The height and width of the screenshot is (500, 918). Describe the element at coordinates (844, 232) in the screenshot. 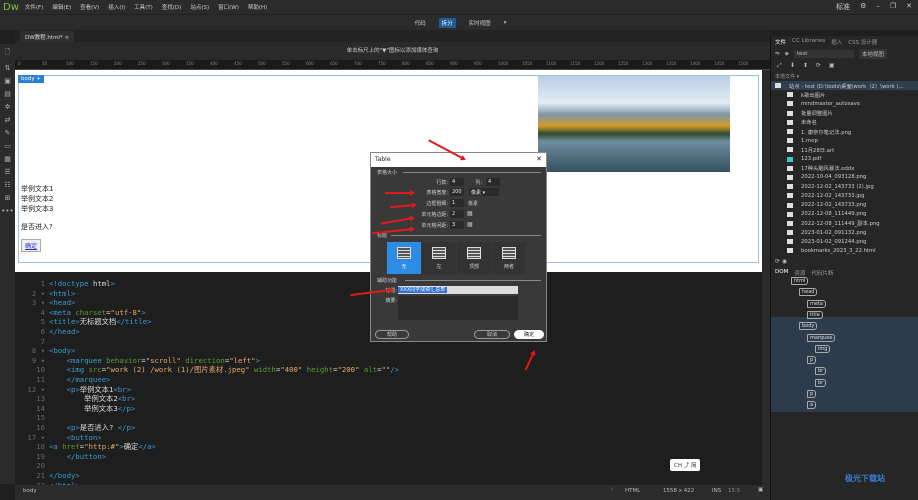

I see `file-item: 2023-01-02_091132.png` at that location.